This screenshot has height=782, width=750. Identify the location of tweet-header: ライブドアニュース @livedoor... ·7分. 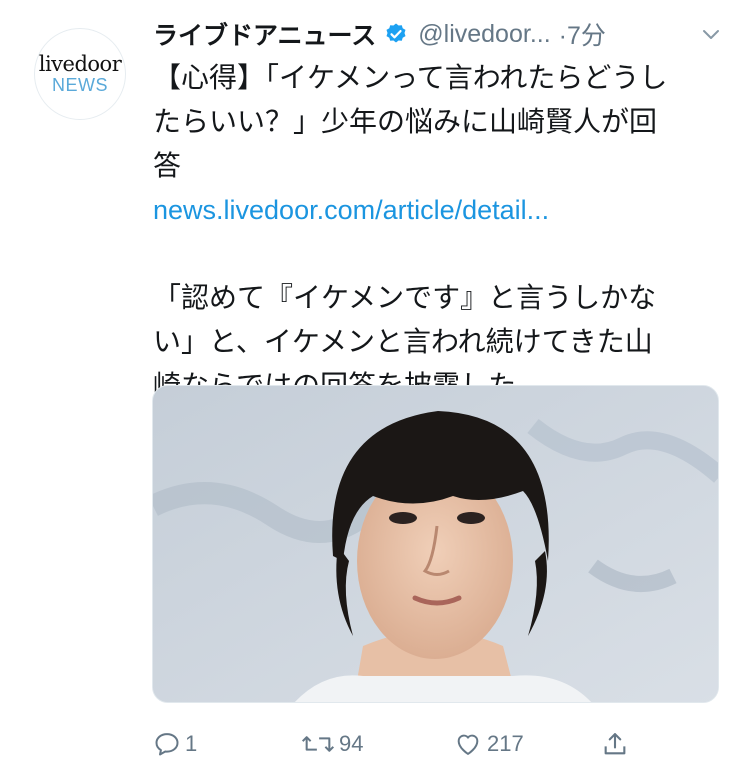
(438, 34).